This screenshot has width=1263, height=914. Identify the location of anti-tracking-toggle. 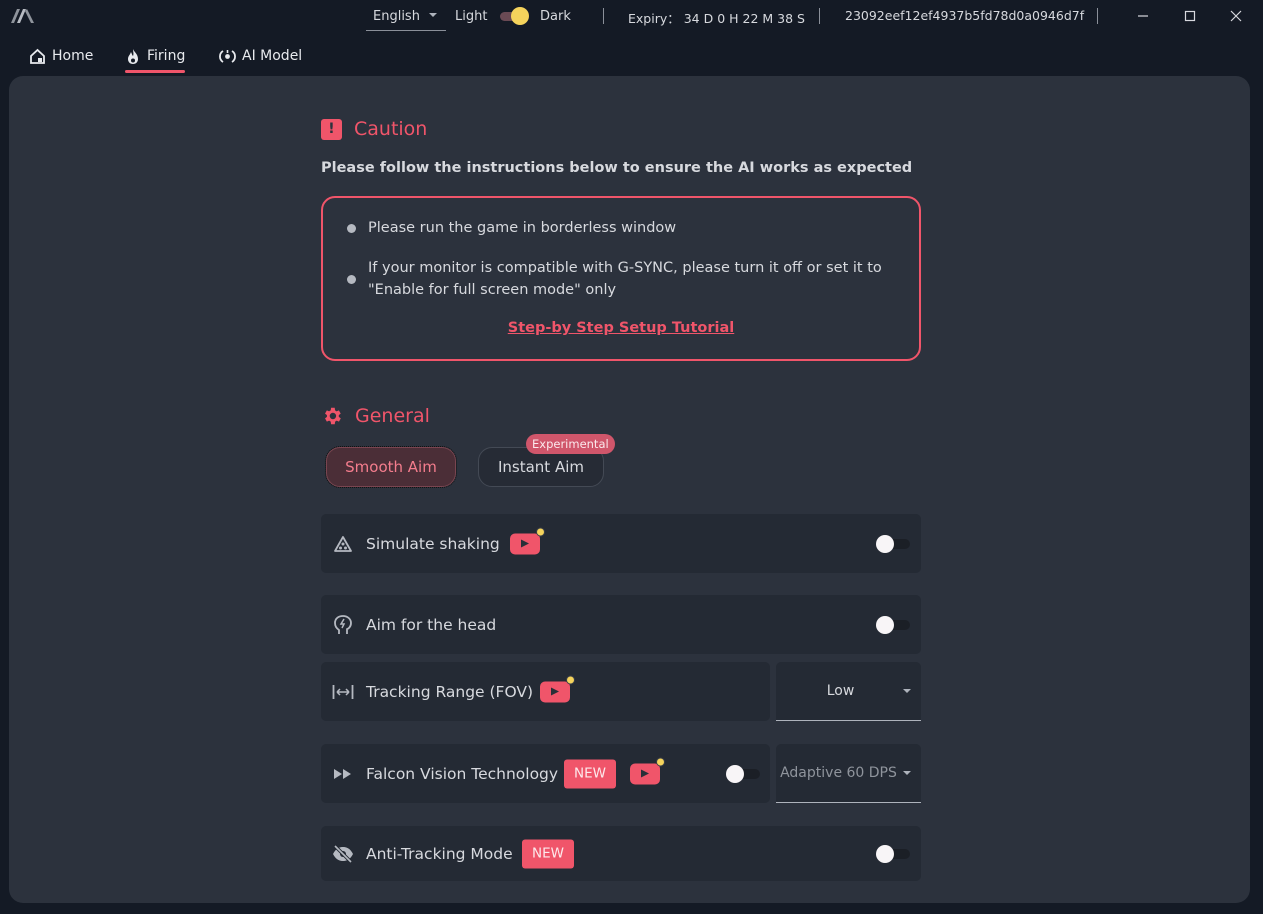
(894, 854).